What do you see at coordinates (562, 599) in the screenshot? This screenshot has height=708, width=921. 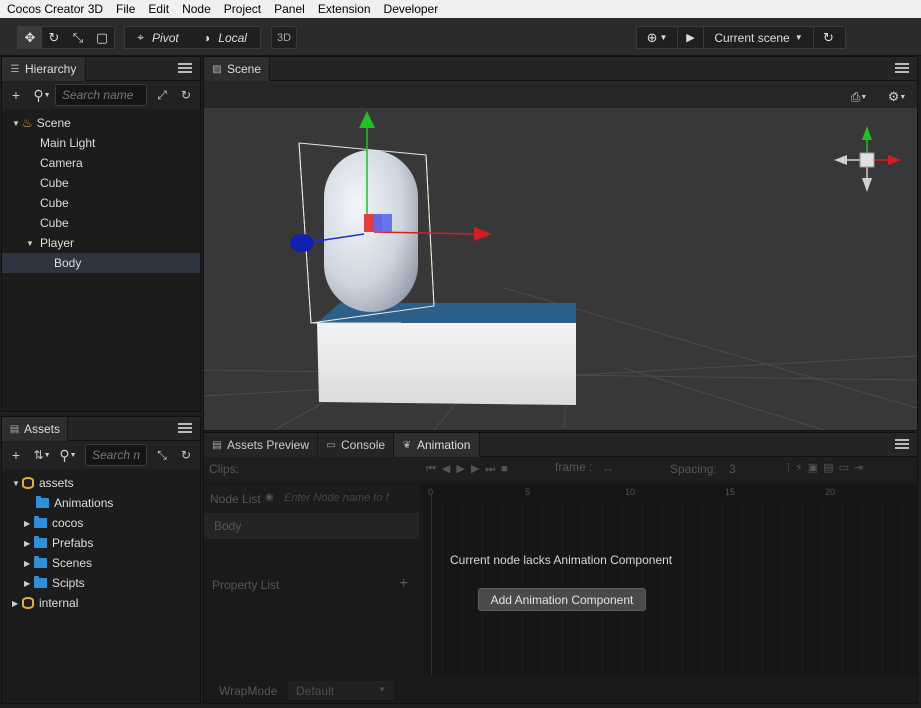 I see `add-animation-component-button: Add Animation Component` at bounding box center [562, 599].